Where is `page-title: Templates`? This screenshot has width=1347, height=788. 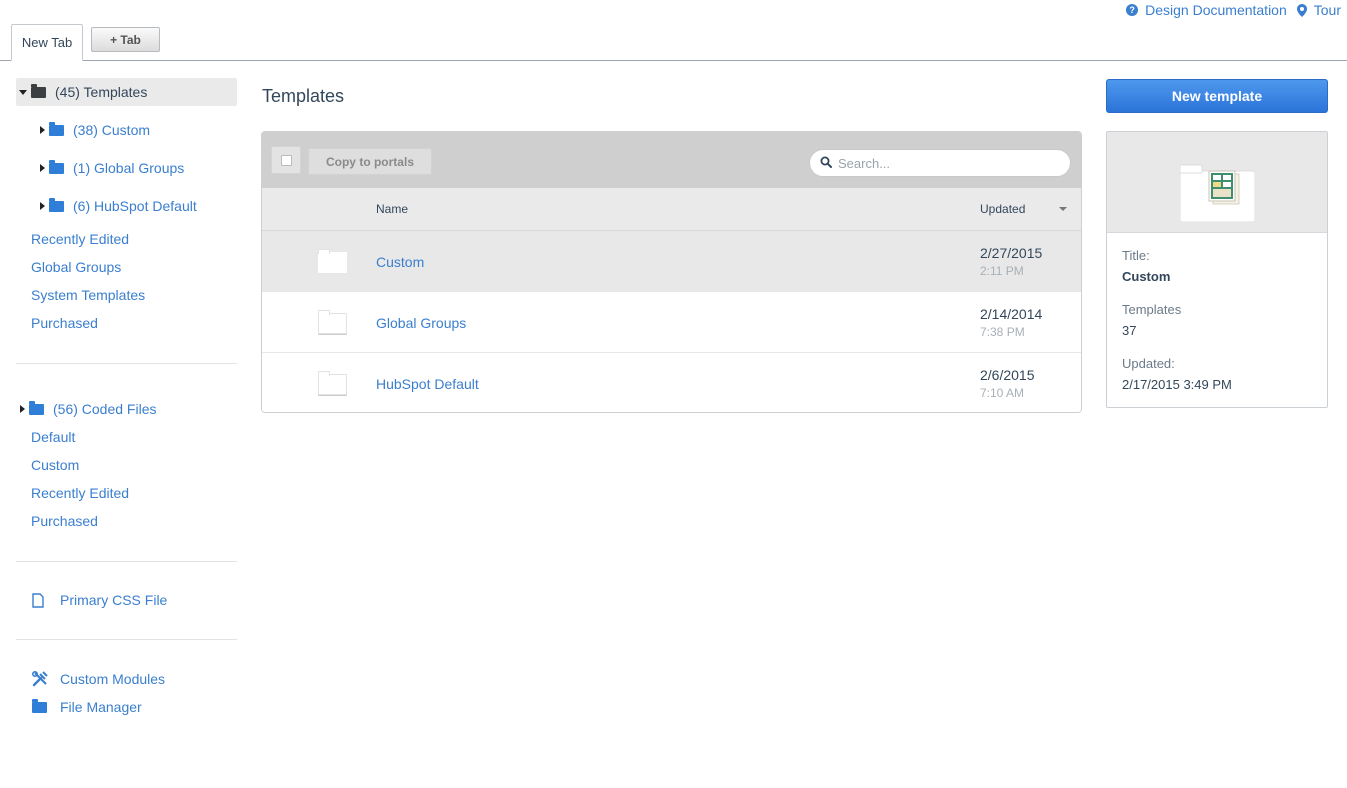
page-title: Templates is located at coordinates (303, 96).